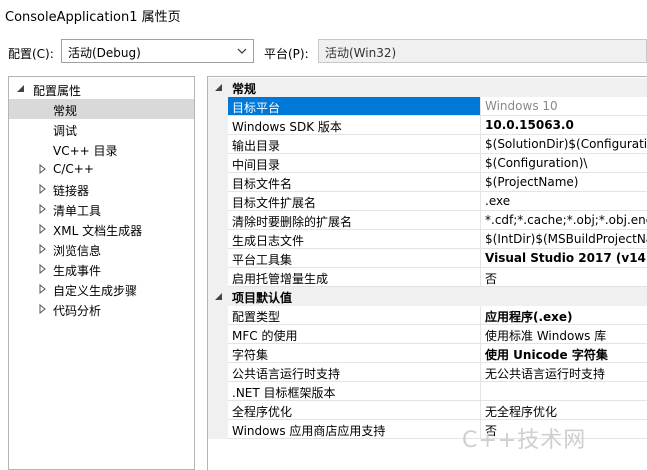 This screenshot has width=647, height=470. Describe the element at coordinates (427, 106) in the screenshot. I see `property-row-target-platform: 目标平台 Windows 10` at that location.